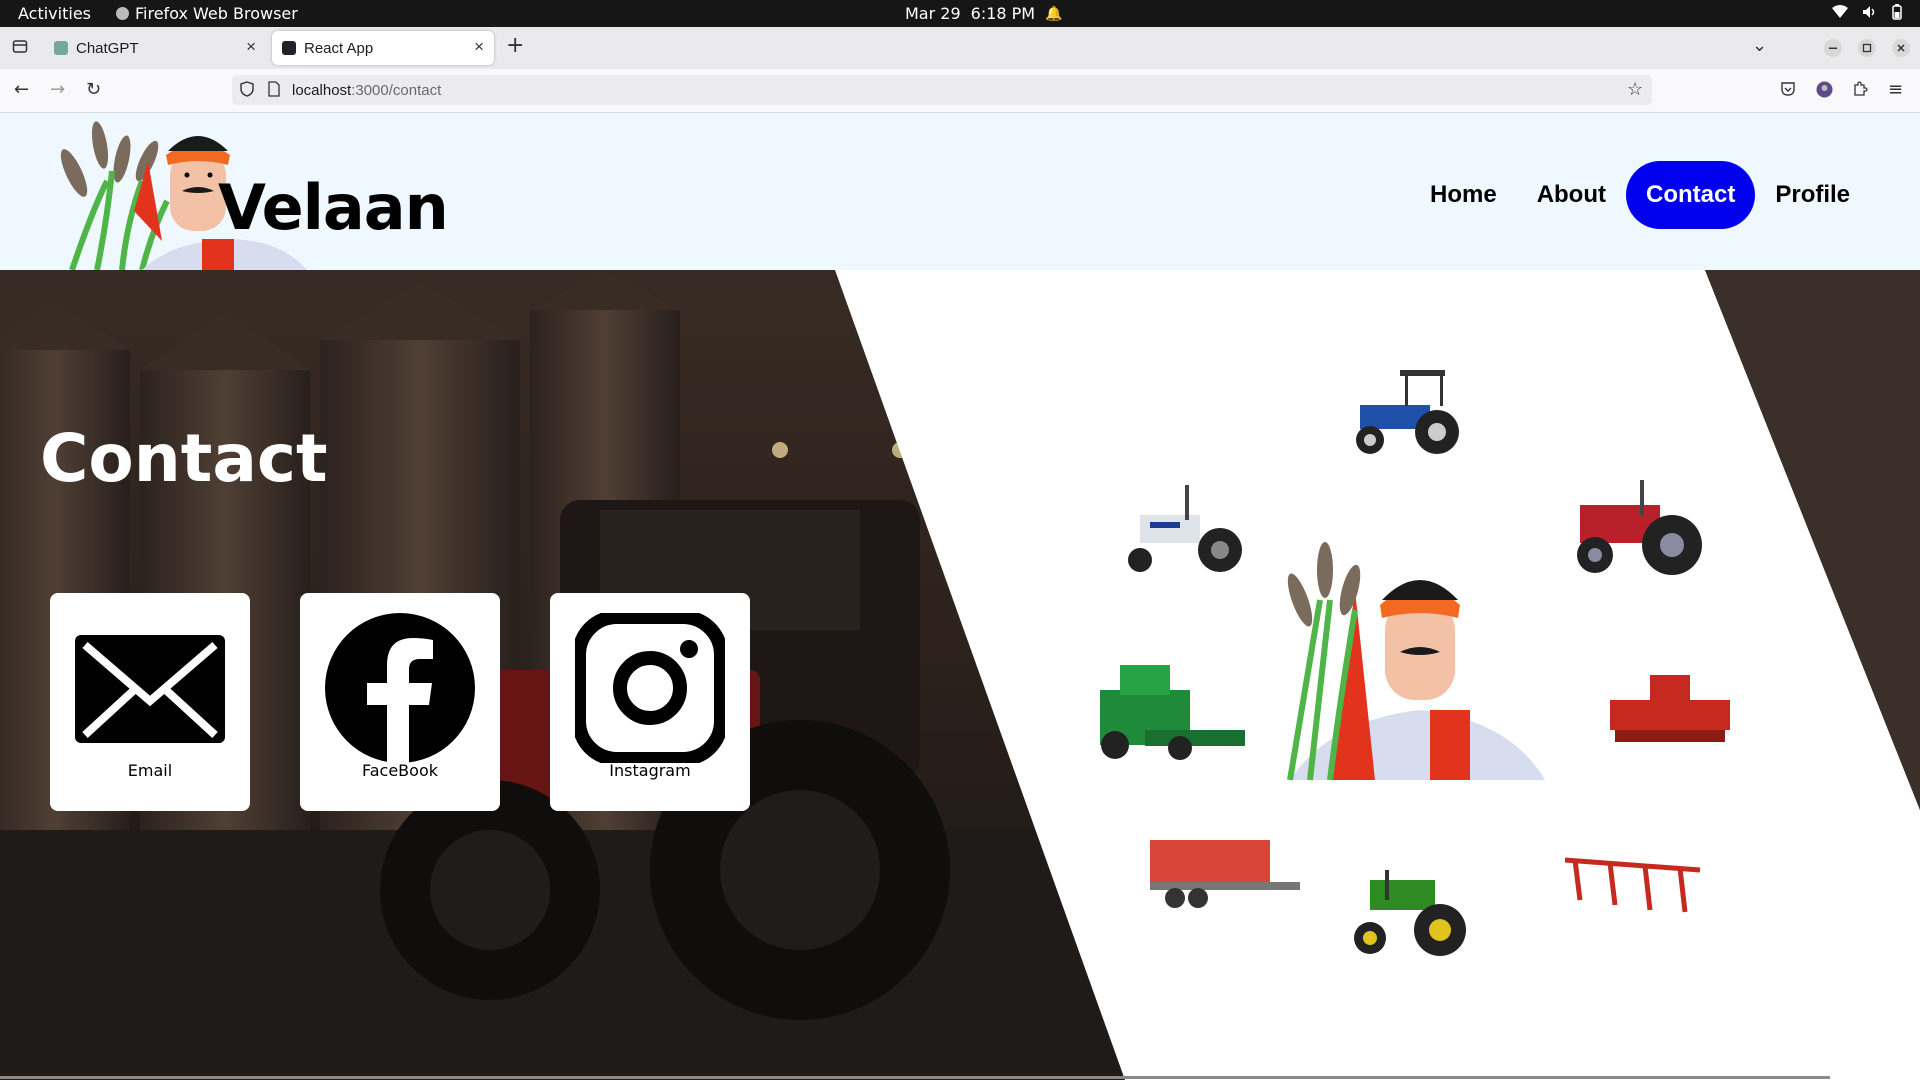 The height and width of the screenshot is (1080, 1920). I want to click on new-tab-icon: +, so click(515, 46).